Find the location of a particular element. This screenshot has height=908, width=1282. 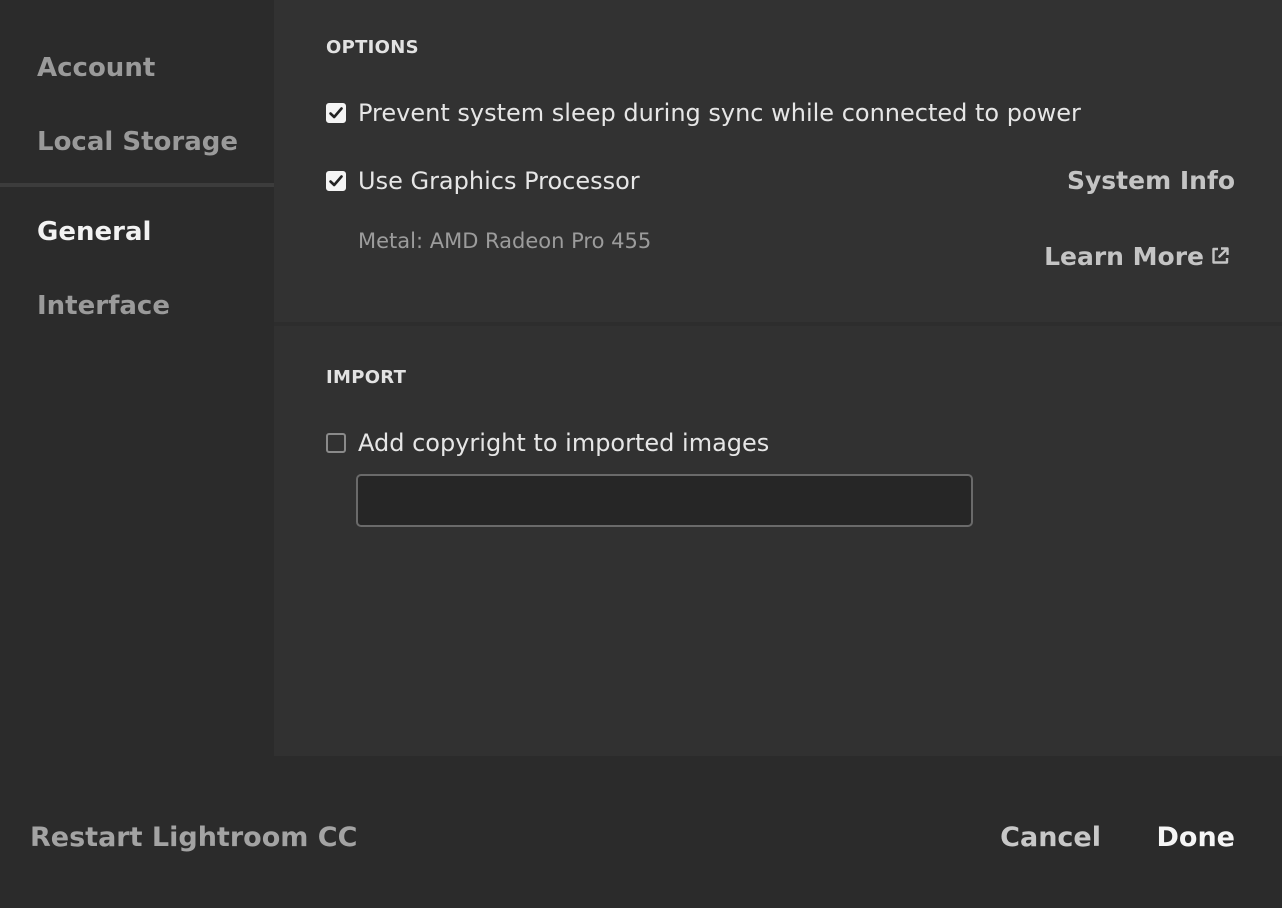

system-info-button: System Info is located at coordinates (1151, 180).